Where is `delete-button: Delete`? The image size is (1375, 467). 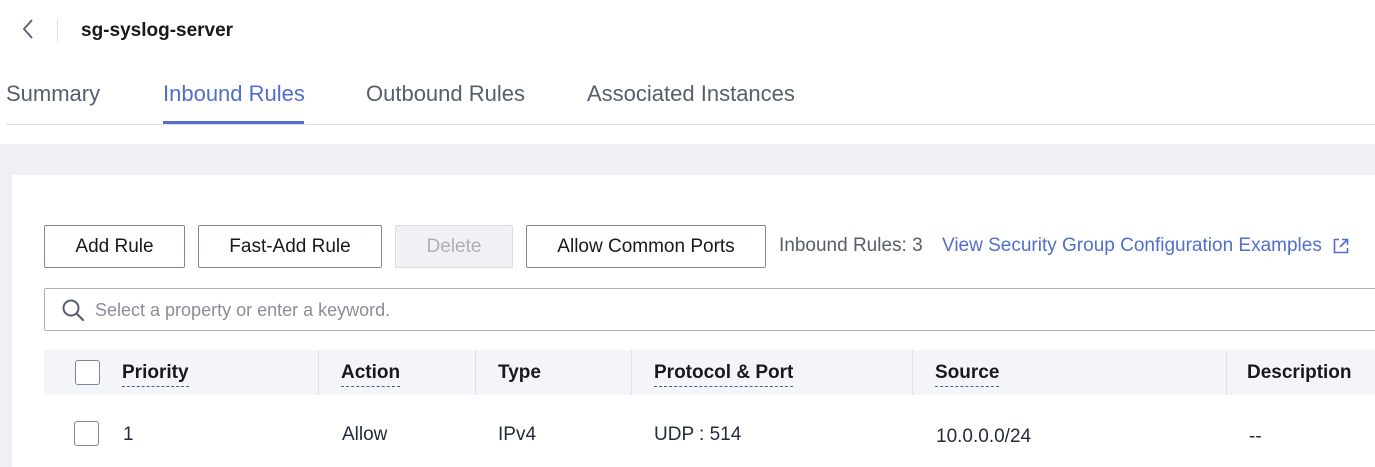 delete-button: Delete is located at coordinates (454, 246).